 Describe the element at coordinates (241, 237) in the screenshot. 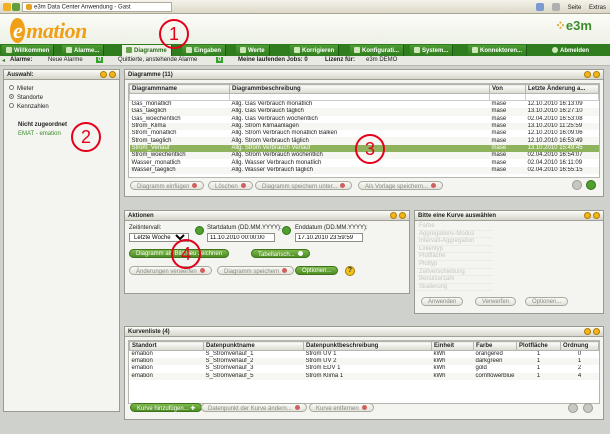

I see `startdatum-input` at that location.